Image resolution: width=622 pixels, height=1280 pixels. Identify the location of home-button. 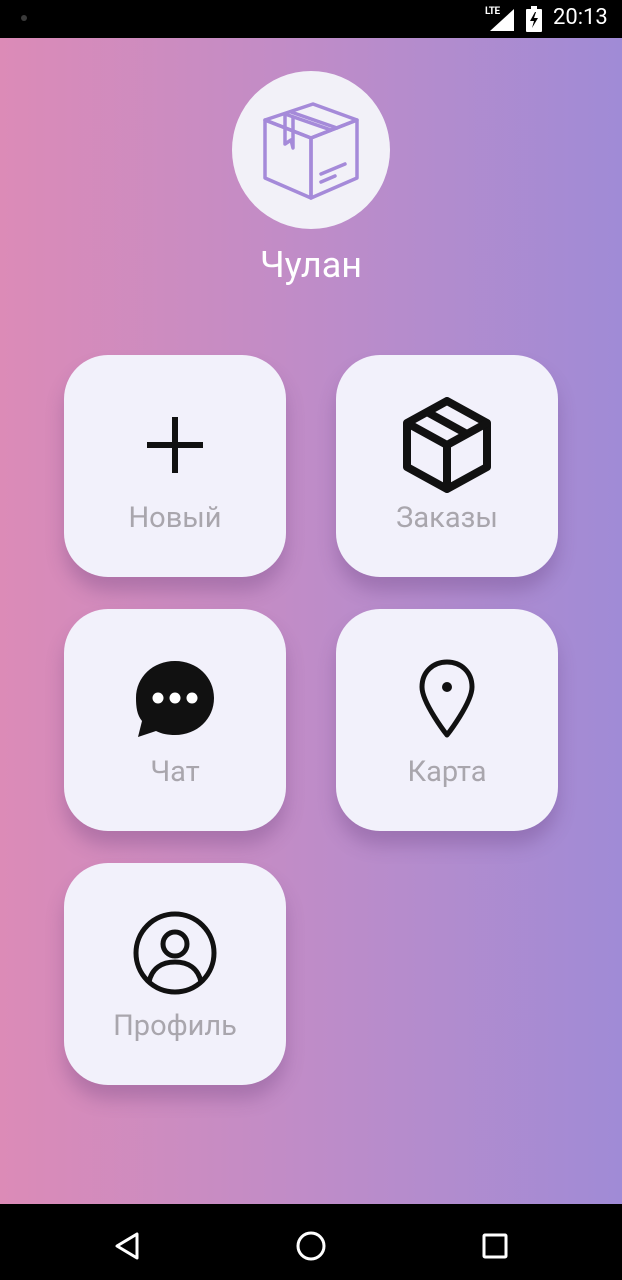
(311, 1246).